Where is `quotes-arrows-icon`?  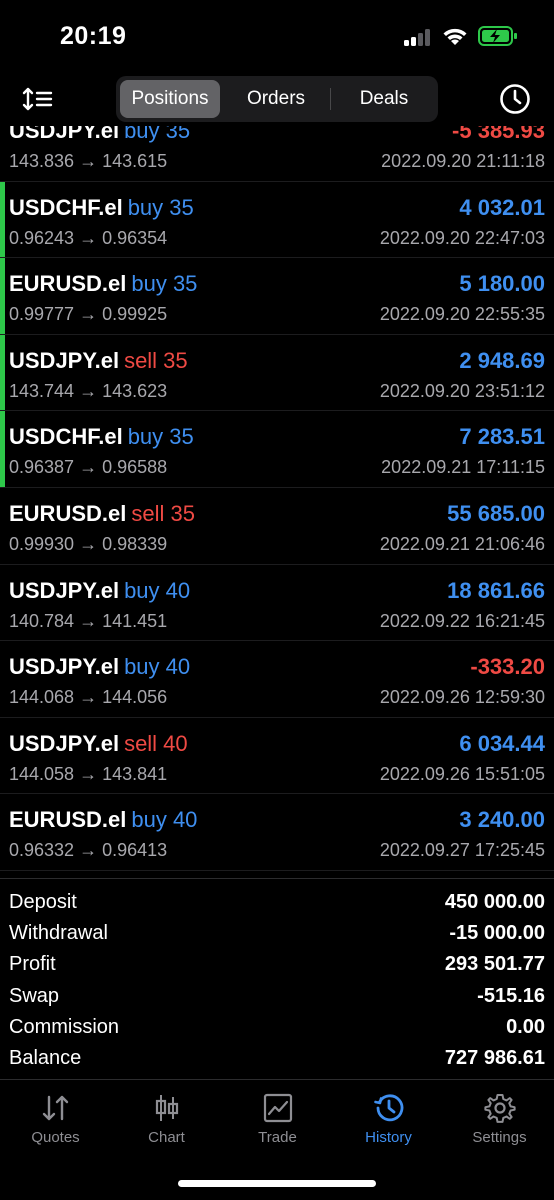 quotes-arrows-icon is located at coordinates (55, 1108).